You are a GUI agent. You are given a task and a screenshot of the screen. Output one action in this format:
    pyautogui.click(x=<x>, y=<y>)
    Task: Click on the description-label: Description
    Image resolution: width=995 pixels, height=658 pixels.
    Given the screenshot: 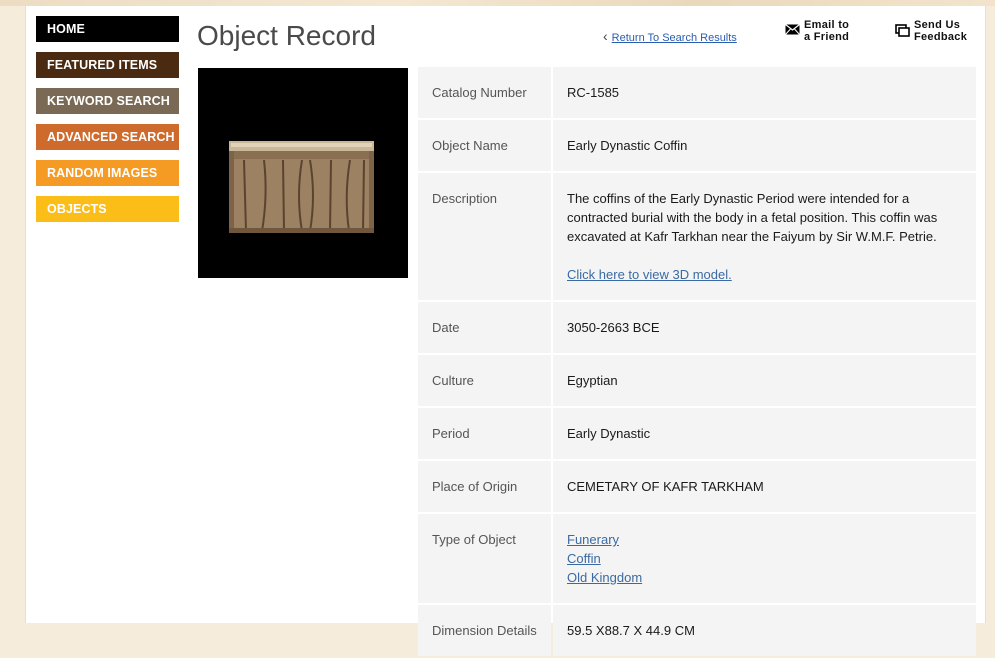 What is the action you would take?
    pyautogui.click(x=484, y=236)
    